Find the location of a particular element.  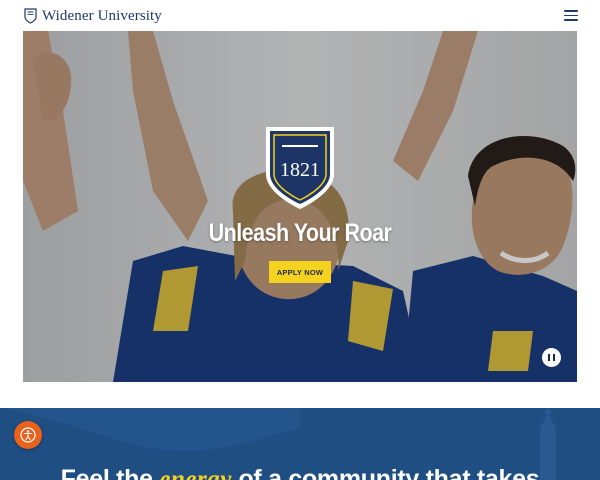

pause-icon is located at coordinates (551, 357).